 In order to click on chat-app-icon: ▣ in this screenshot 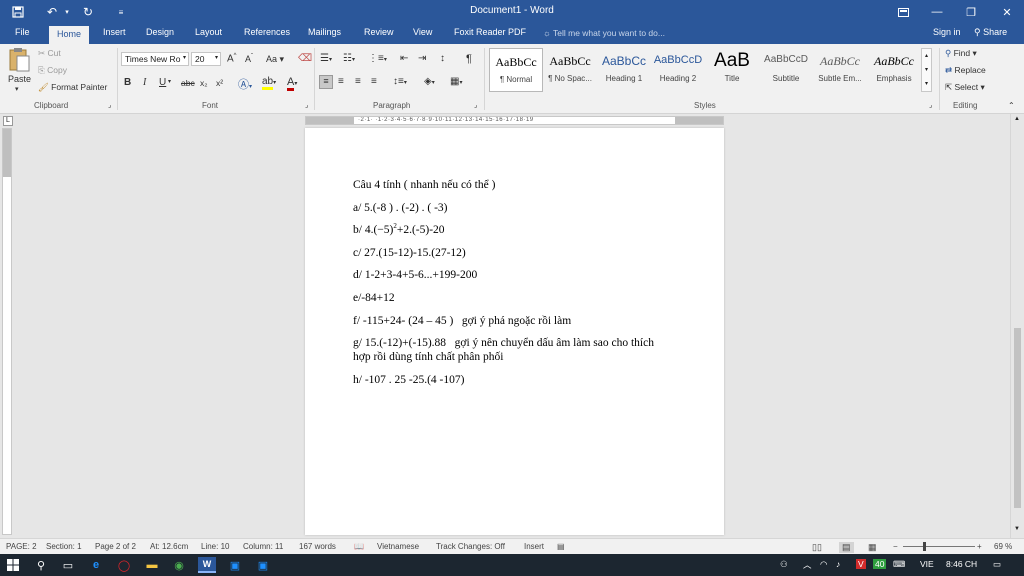, I will do `click(263, 565)`.